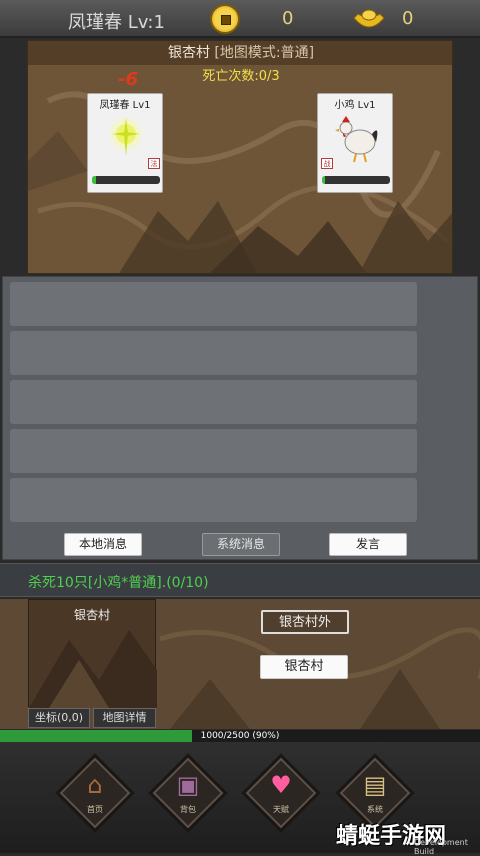 This screenshot has width=480, height=856. What do you see at coordinates (241, 544) in the screenshot?
I see `system-messages-button: 系统消息` at bounding box center [241, 544].